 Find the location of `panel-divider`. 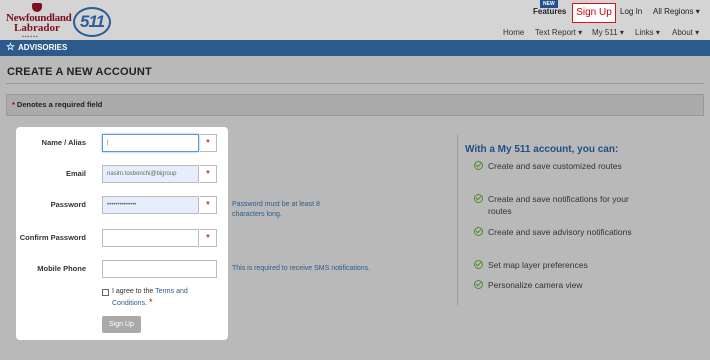

panel-divider is located at coordinates (457, 220).